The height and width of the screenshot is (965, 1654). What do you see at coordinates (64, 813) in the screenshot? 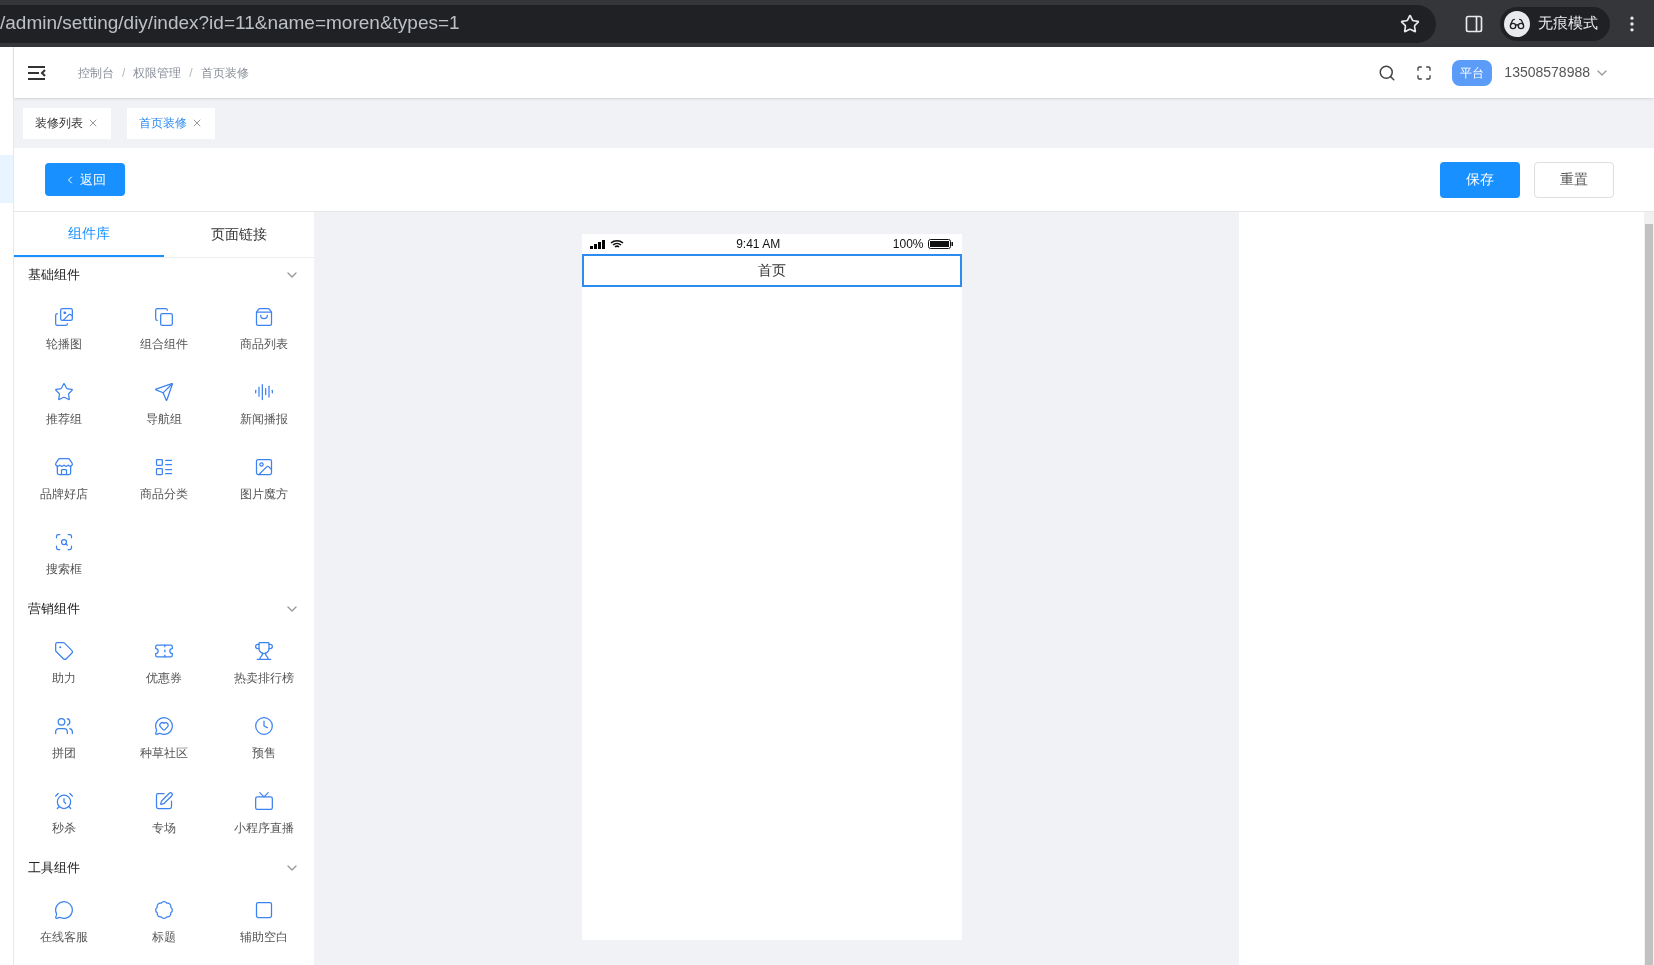
I see `component-item: 秒杀` at bounding box center [64, 813].